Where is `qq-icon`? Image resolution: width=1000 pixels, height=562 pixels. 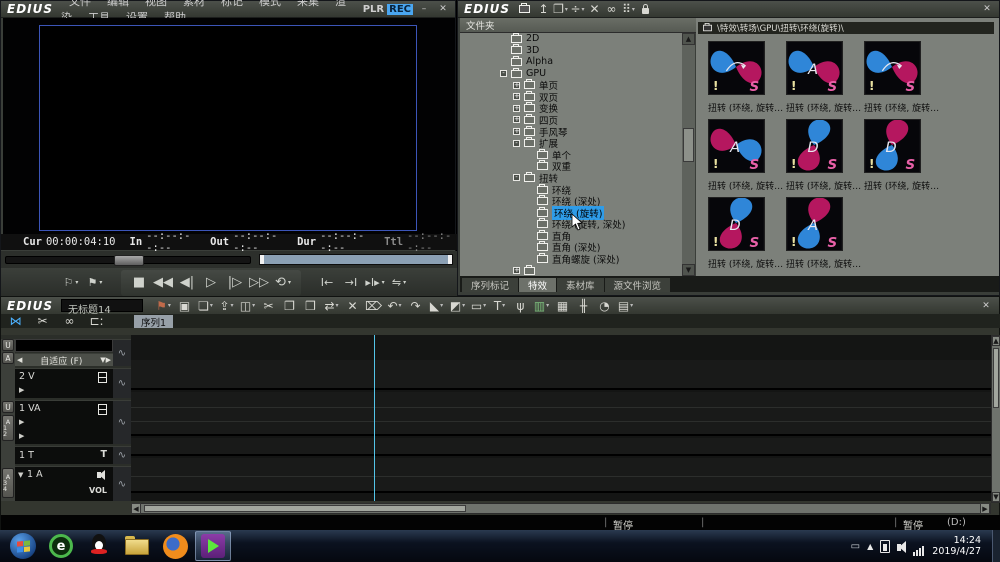 qq-icon is located at coordinates (99, 546).